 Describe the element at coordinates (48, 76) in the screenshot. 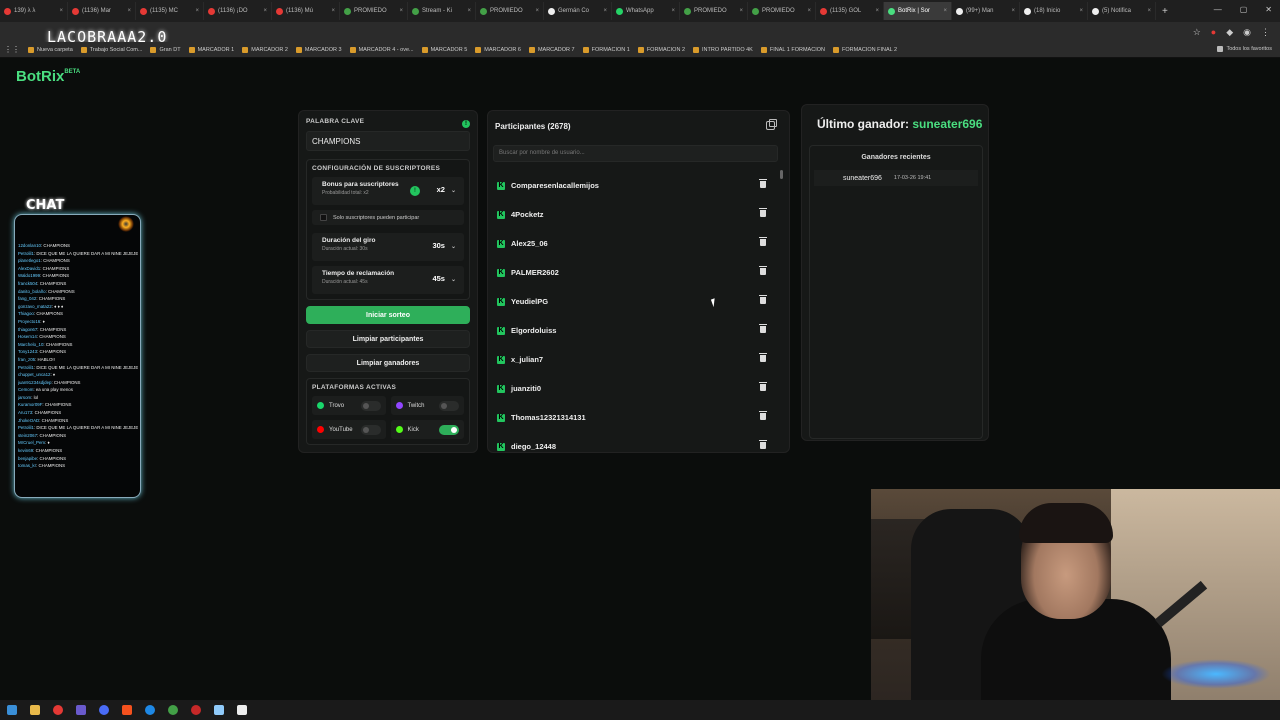

I see `botrix-logo: BotRixBETA` at that location.